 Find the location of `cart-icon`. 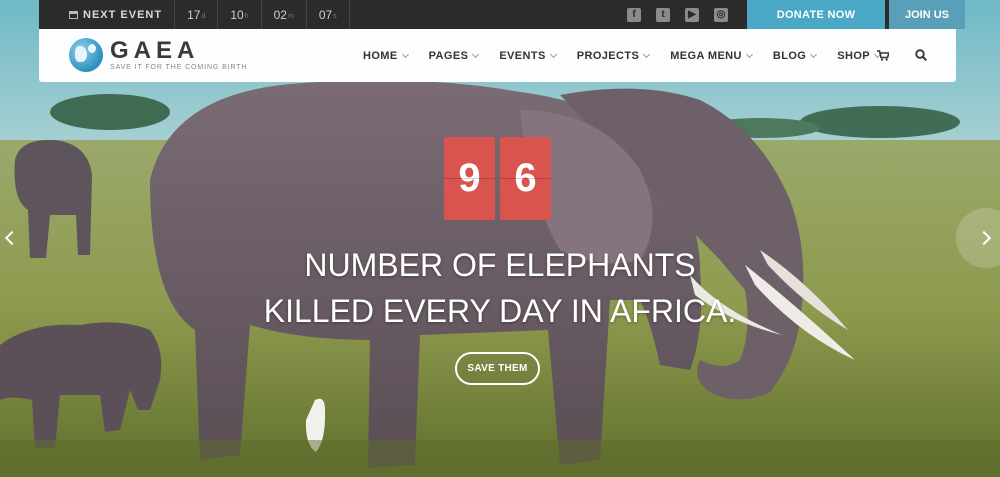

cart-icon is located at coordinates (883, 55).